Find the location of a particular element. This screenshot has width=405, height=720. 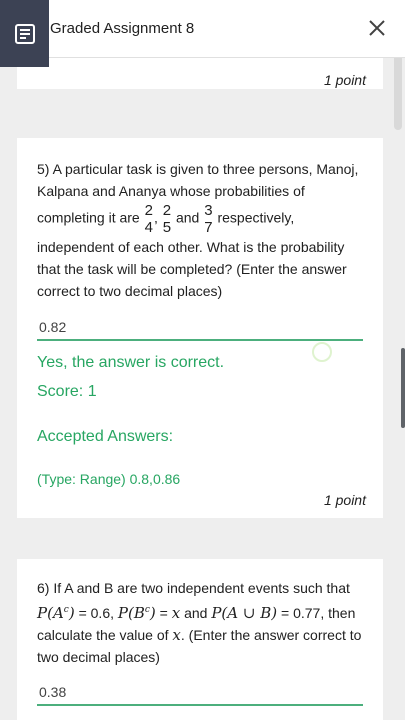

close-icon is located at coordinates (377, 28).